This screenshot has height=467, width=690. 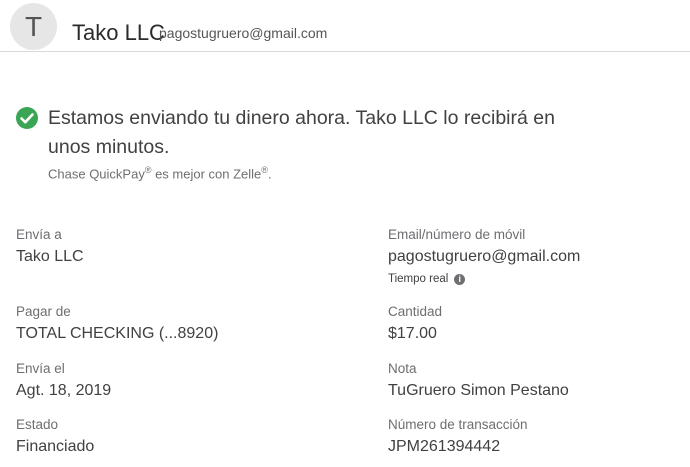 What do you see at coordinates (415, 311) in the screenshot?
I see `detail-label: Cantidad` at bounding box center [415, 311].